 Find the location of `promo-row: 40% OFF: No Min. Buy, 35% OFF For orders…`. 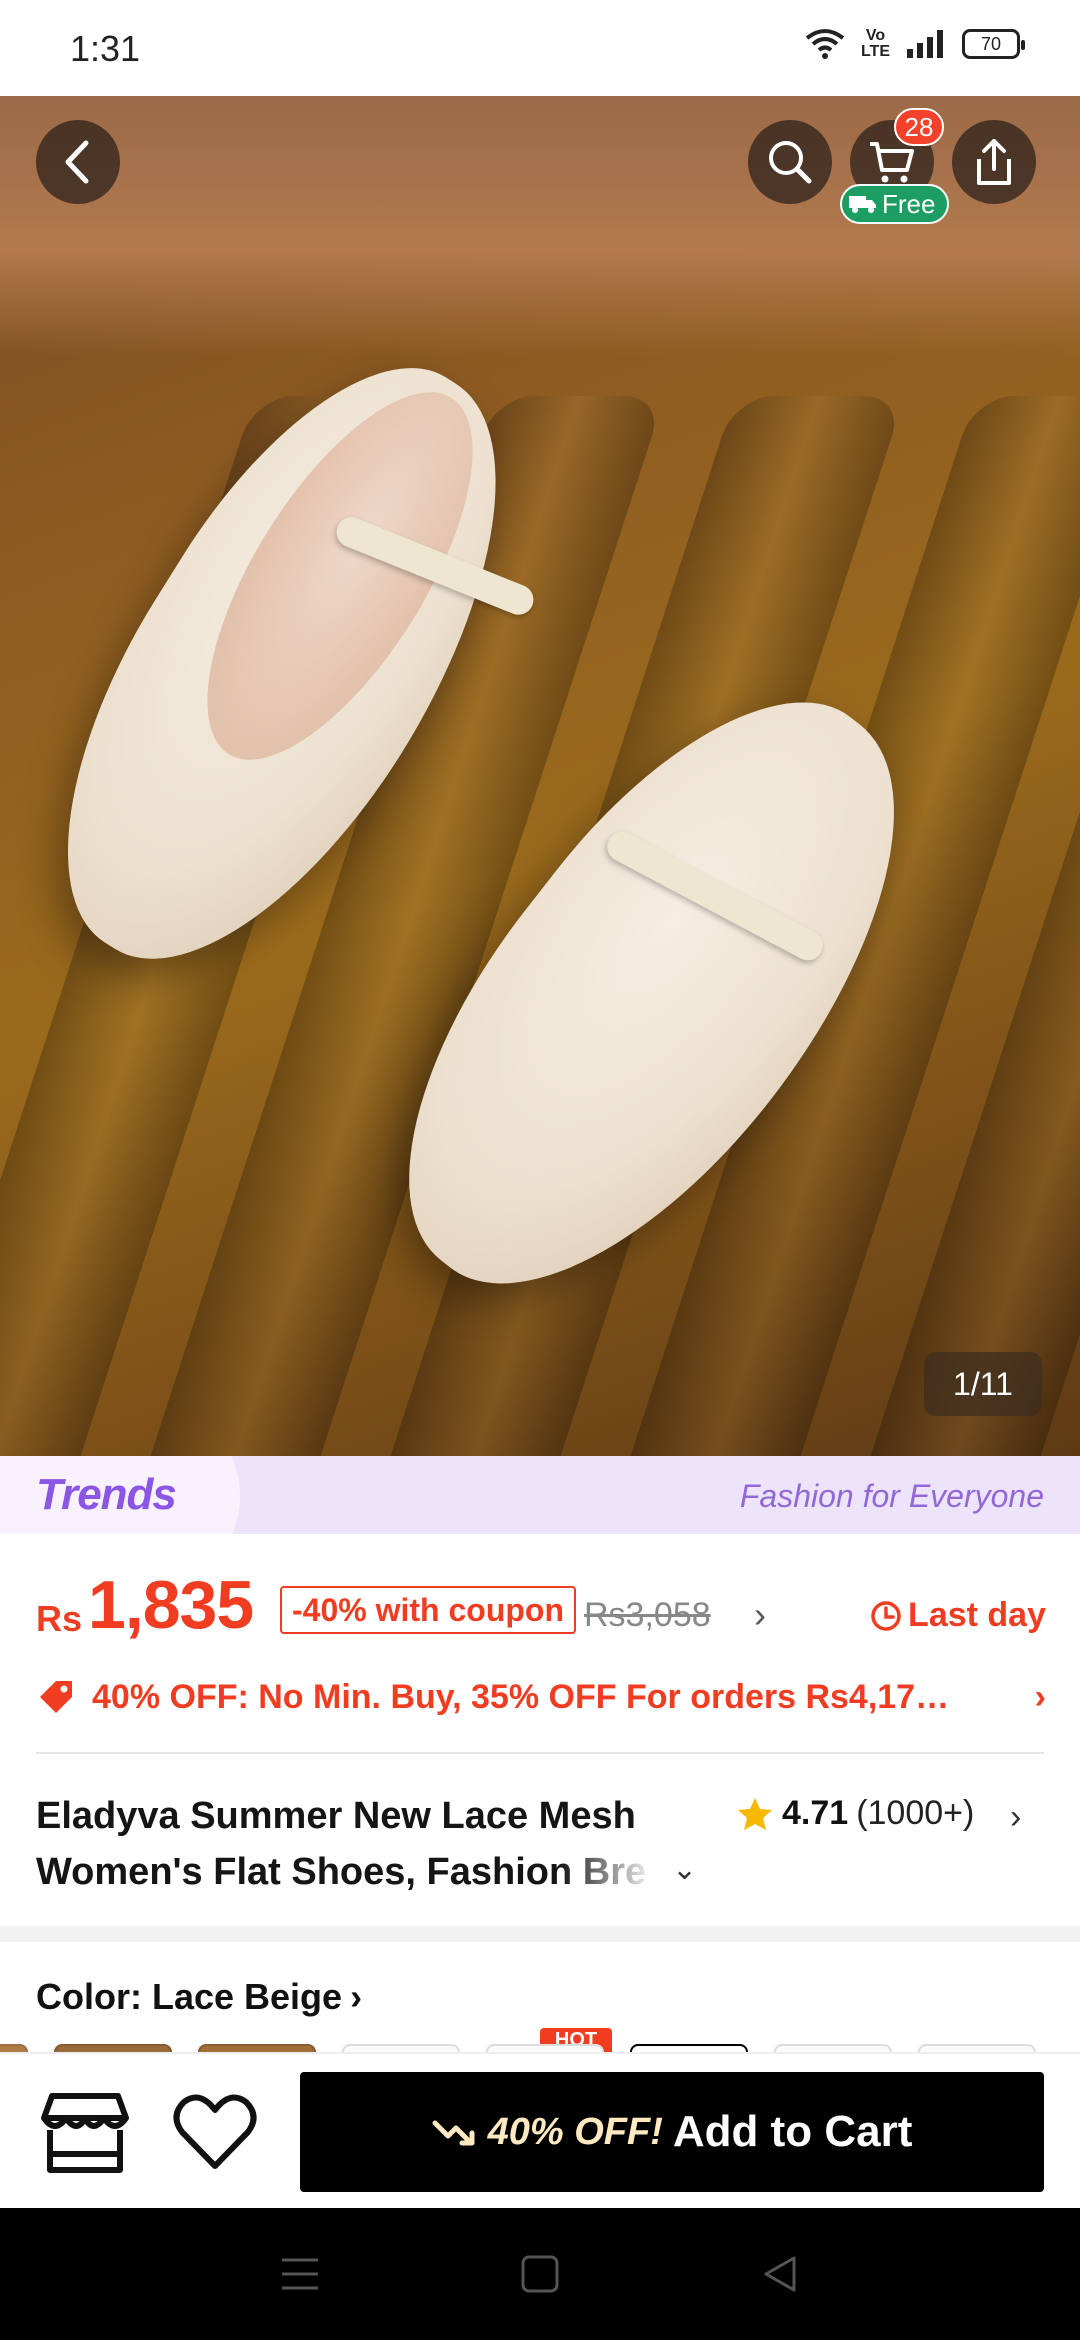

promo-row: 40% OFF: No Min. Buy, 35% OFF For orders… is located at coordinates (541, 1697).